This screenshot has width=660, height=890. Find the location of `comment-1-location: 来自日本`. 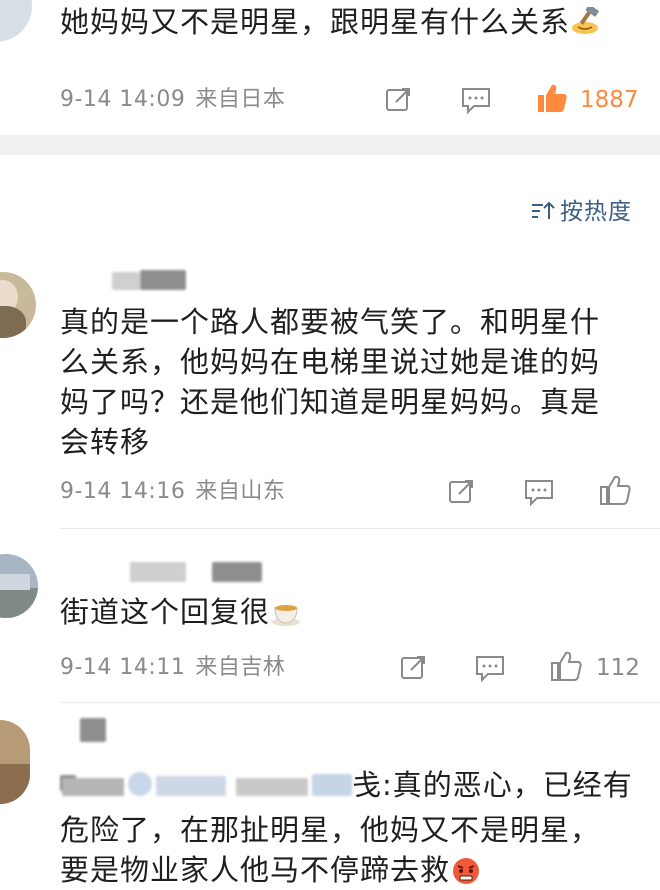

comment-1-location: 来自日本 is located at coordinates (240, 99).